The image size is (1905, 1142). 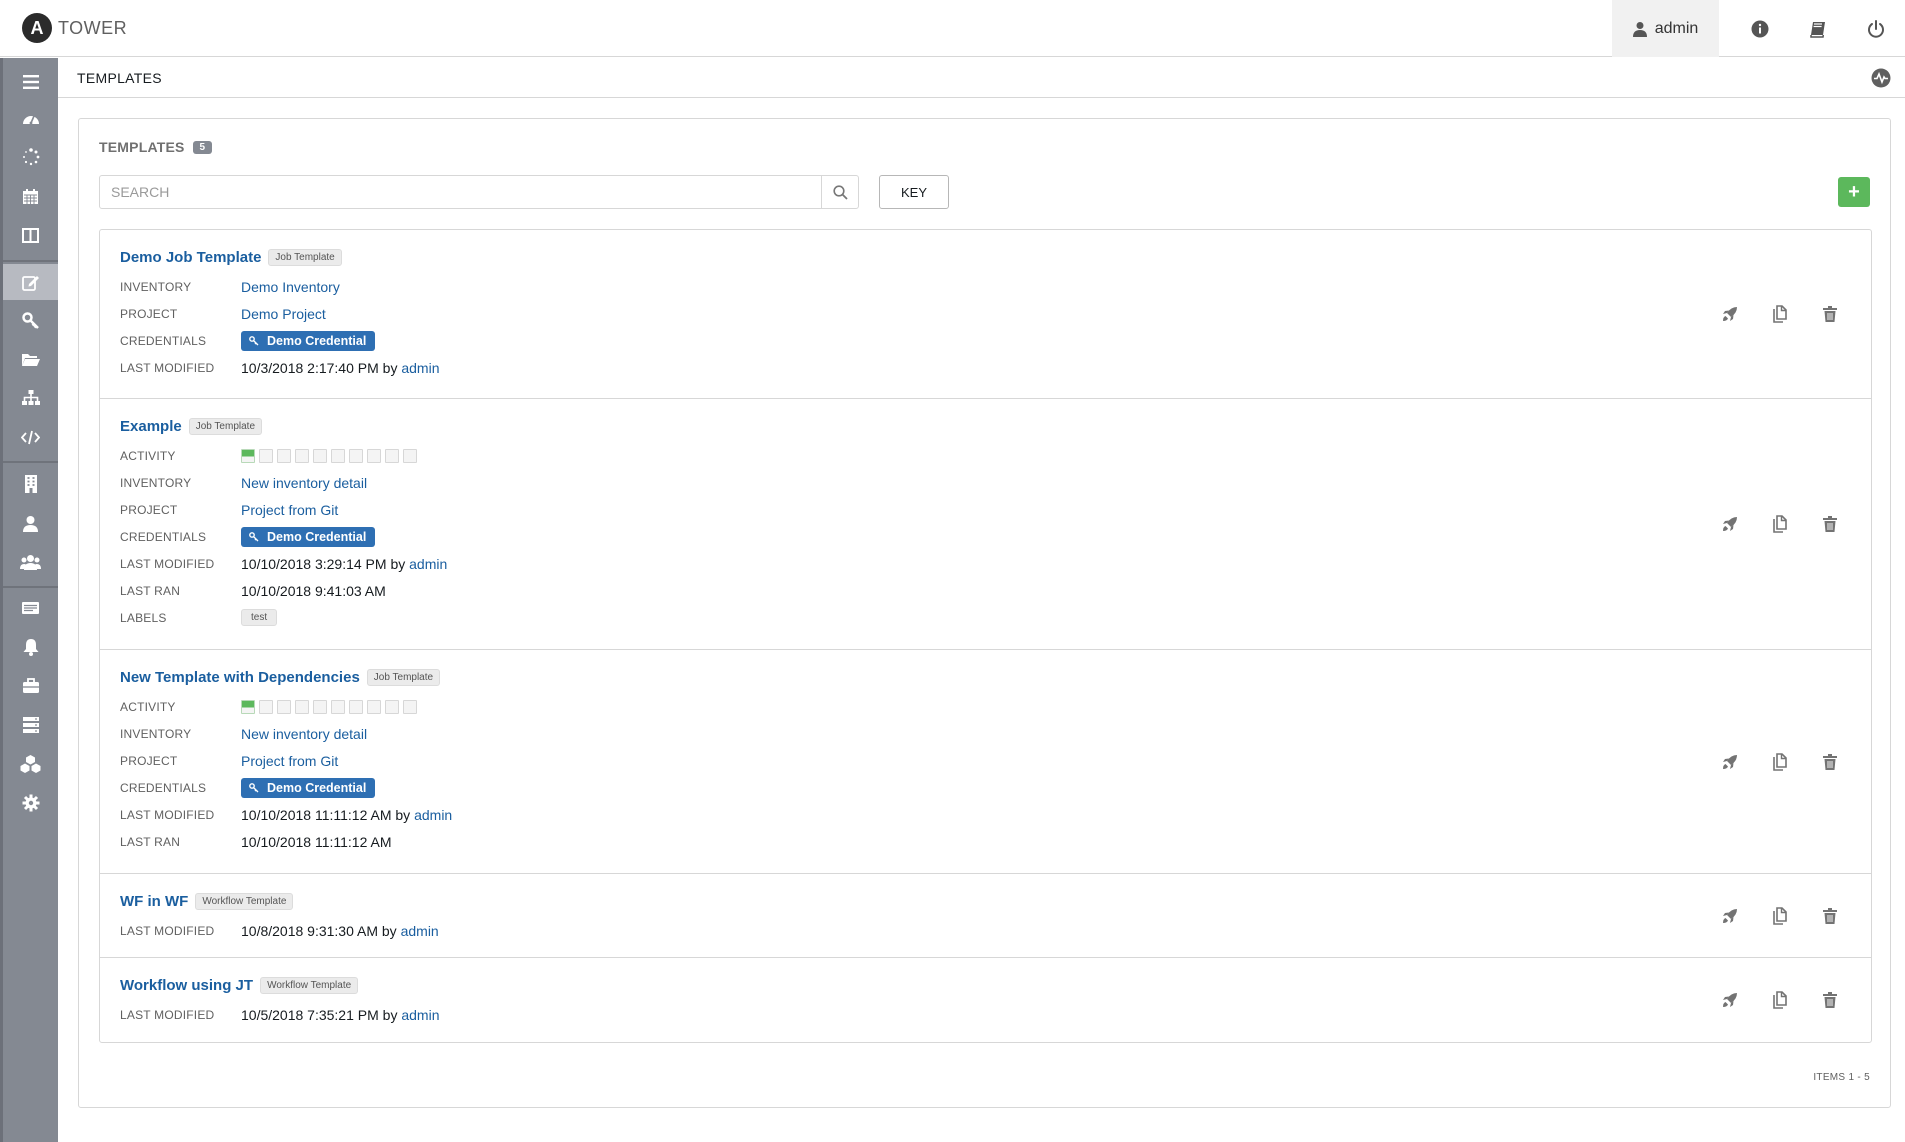 I want to click on last-modified-value: 10/10/2018 3:29:14 PM by admin, so click(x=344, y=564).